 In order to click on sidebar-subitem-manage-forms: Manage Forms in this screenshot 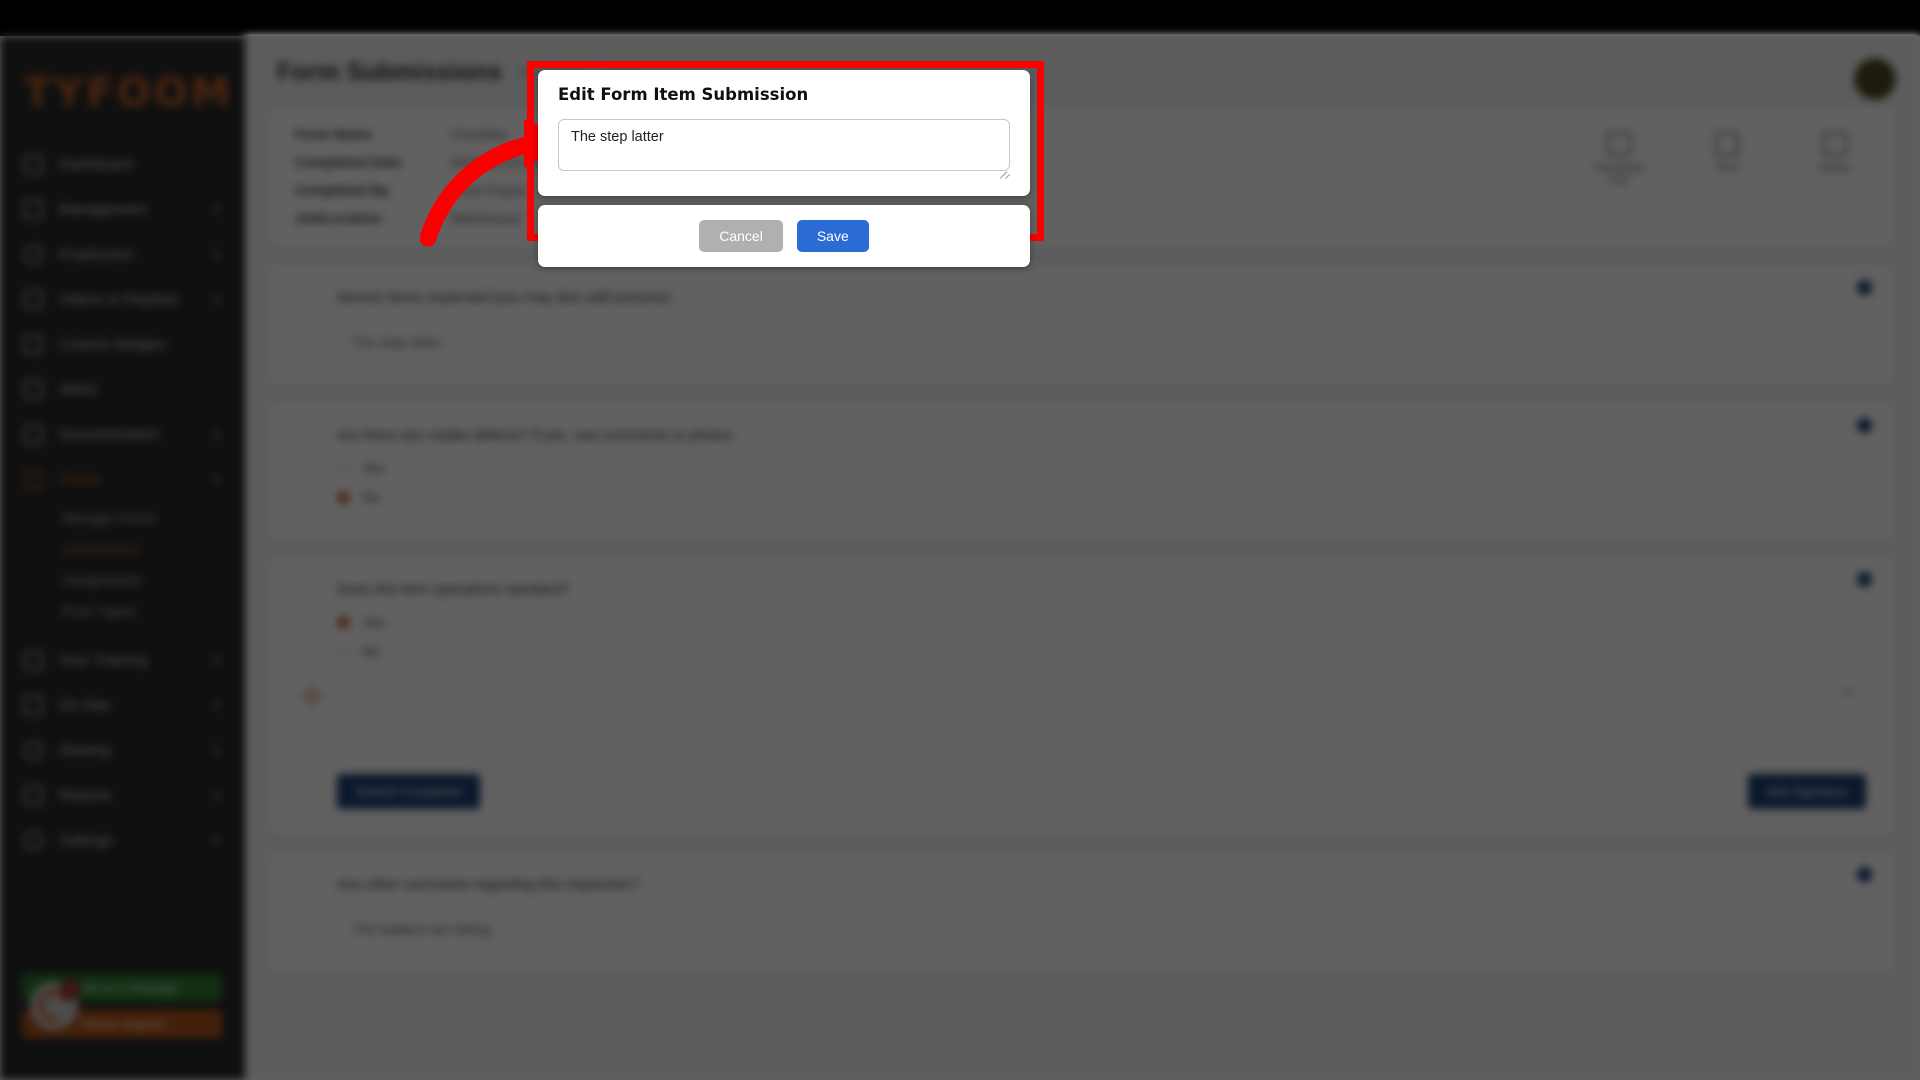, I will do `click(122, 517)`.